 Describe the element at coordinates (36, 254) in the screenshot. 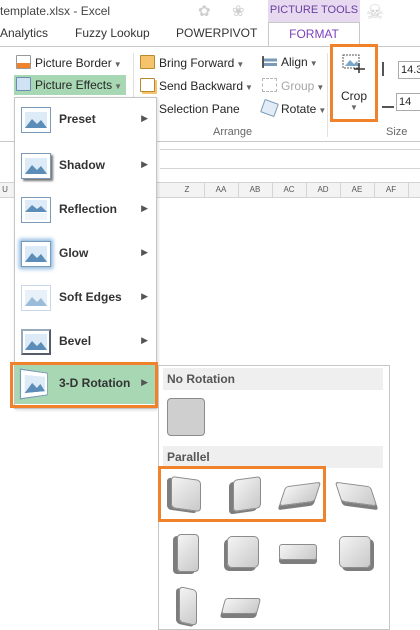

I see `glow-icon` at that location.